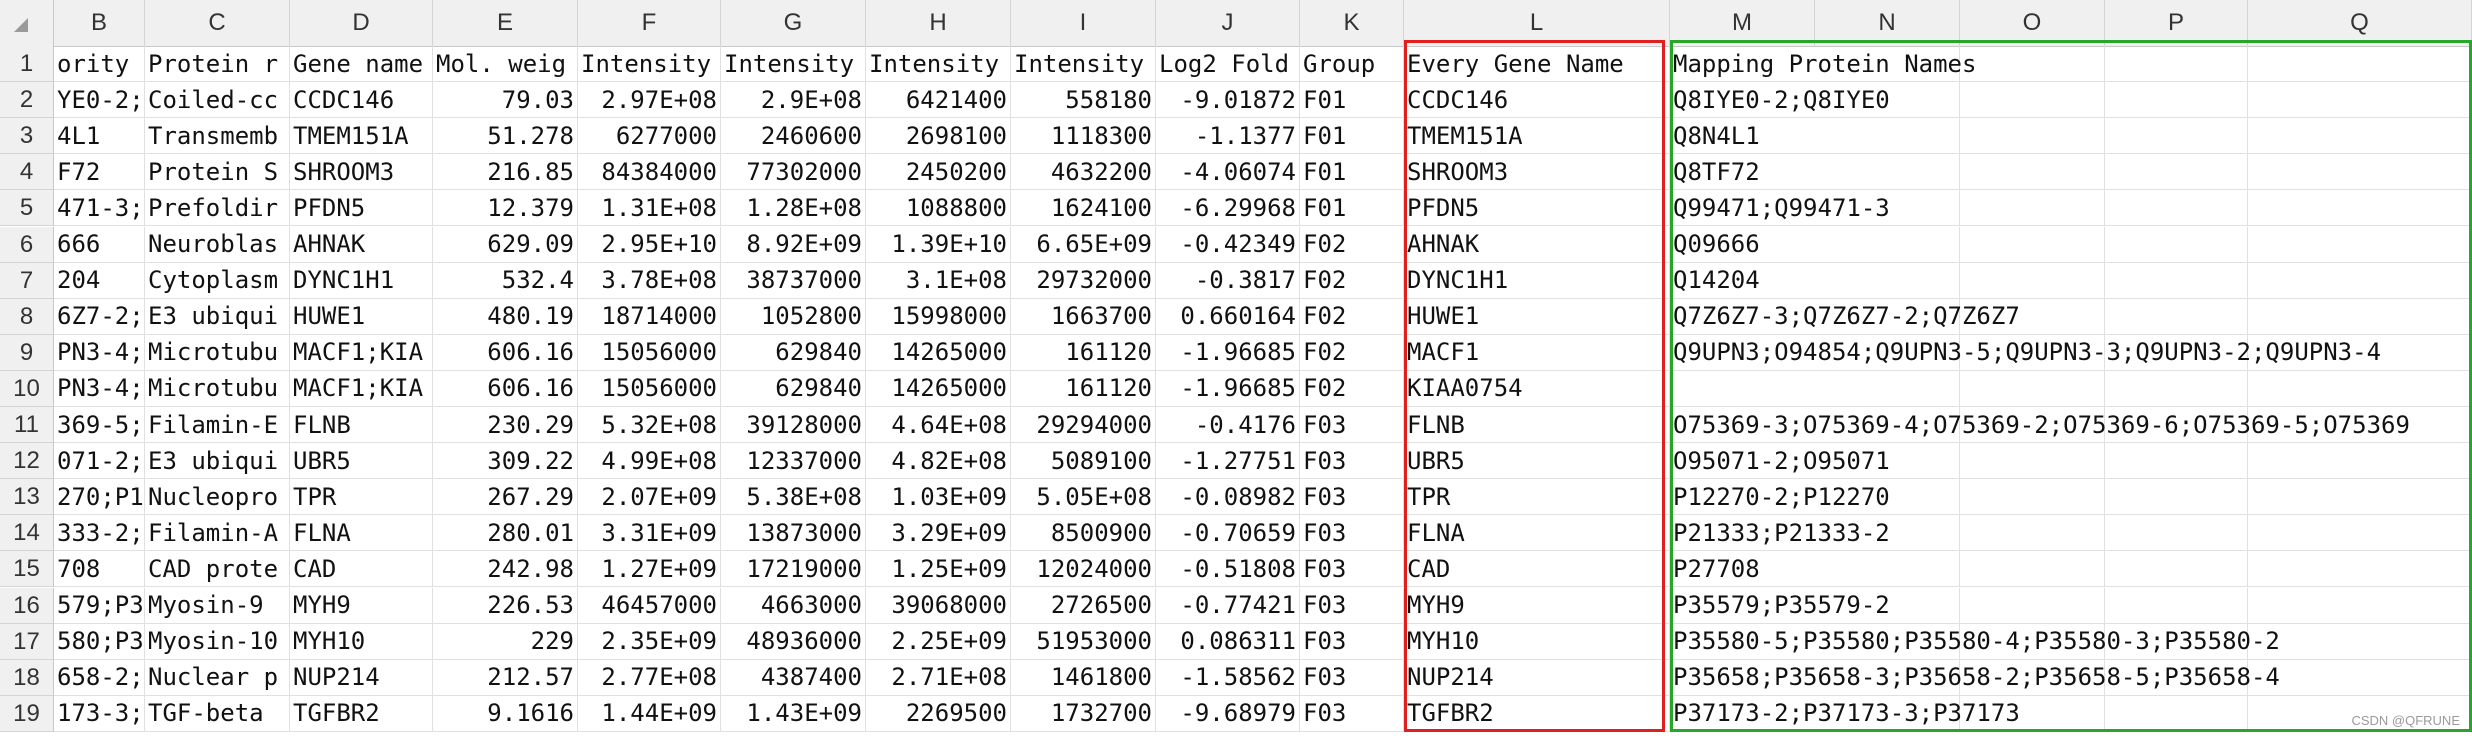 The height and width of the screenshot is (736, 2472). I want to click on cell-h2: 6421400, so click(938, 100).